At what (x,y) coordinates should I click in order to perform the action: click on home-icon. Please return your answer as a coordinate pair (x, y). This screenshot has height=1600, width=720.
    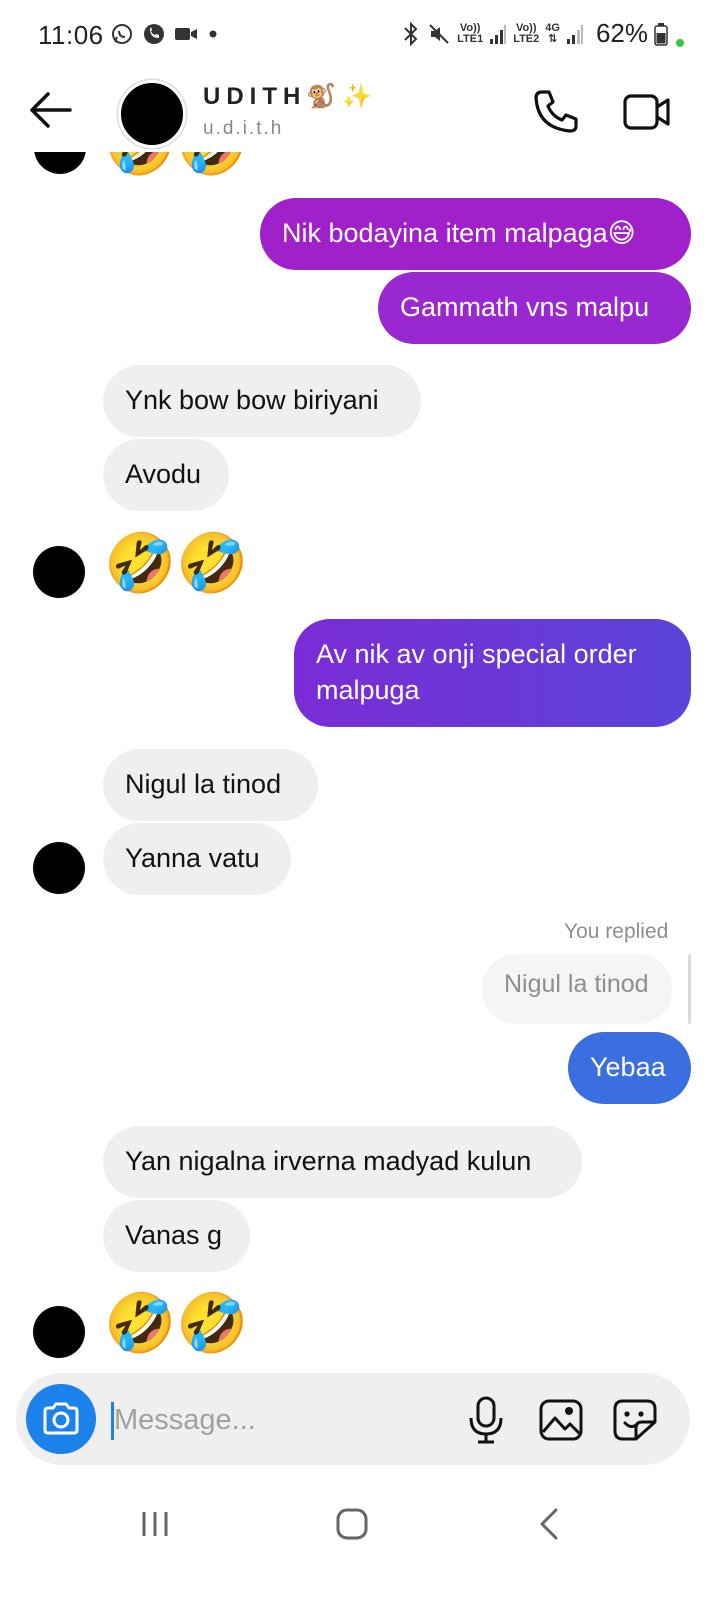
    Looking at the image, I should click on (352, 1524).